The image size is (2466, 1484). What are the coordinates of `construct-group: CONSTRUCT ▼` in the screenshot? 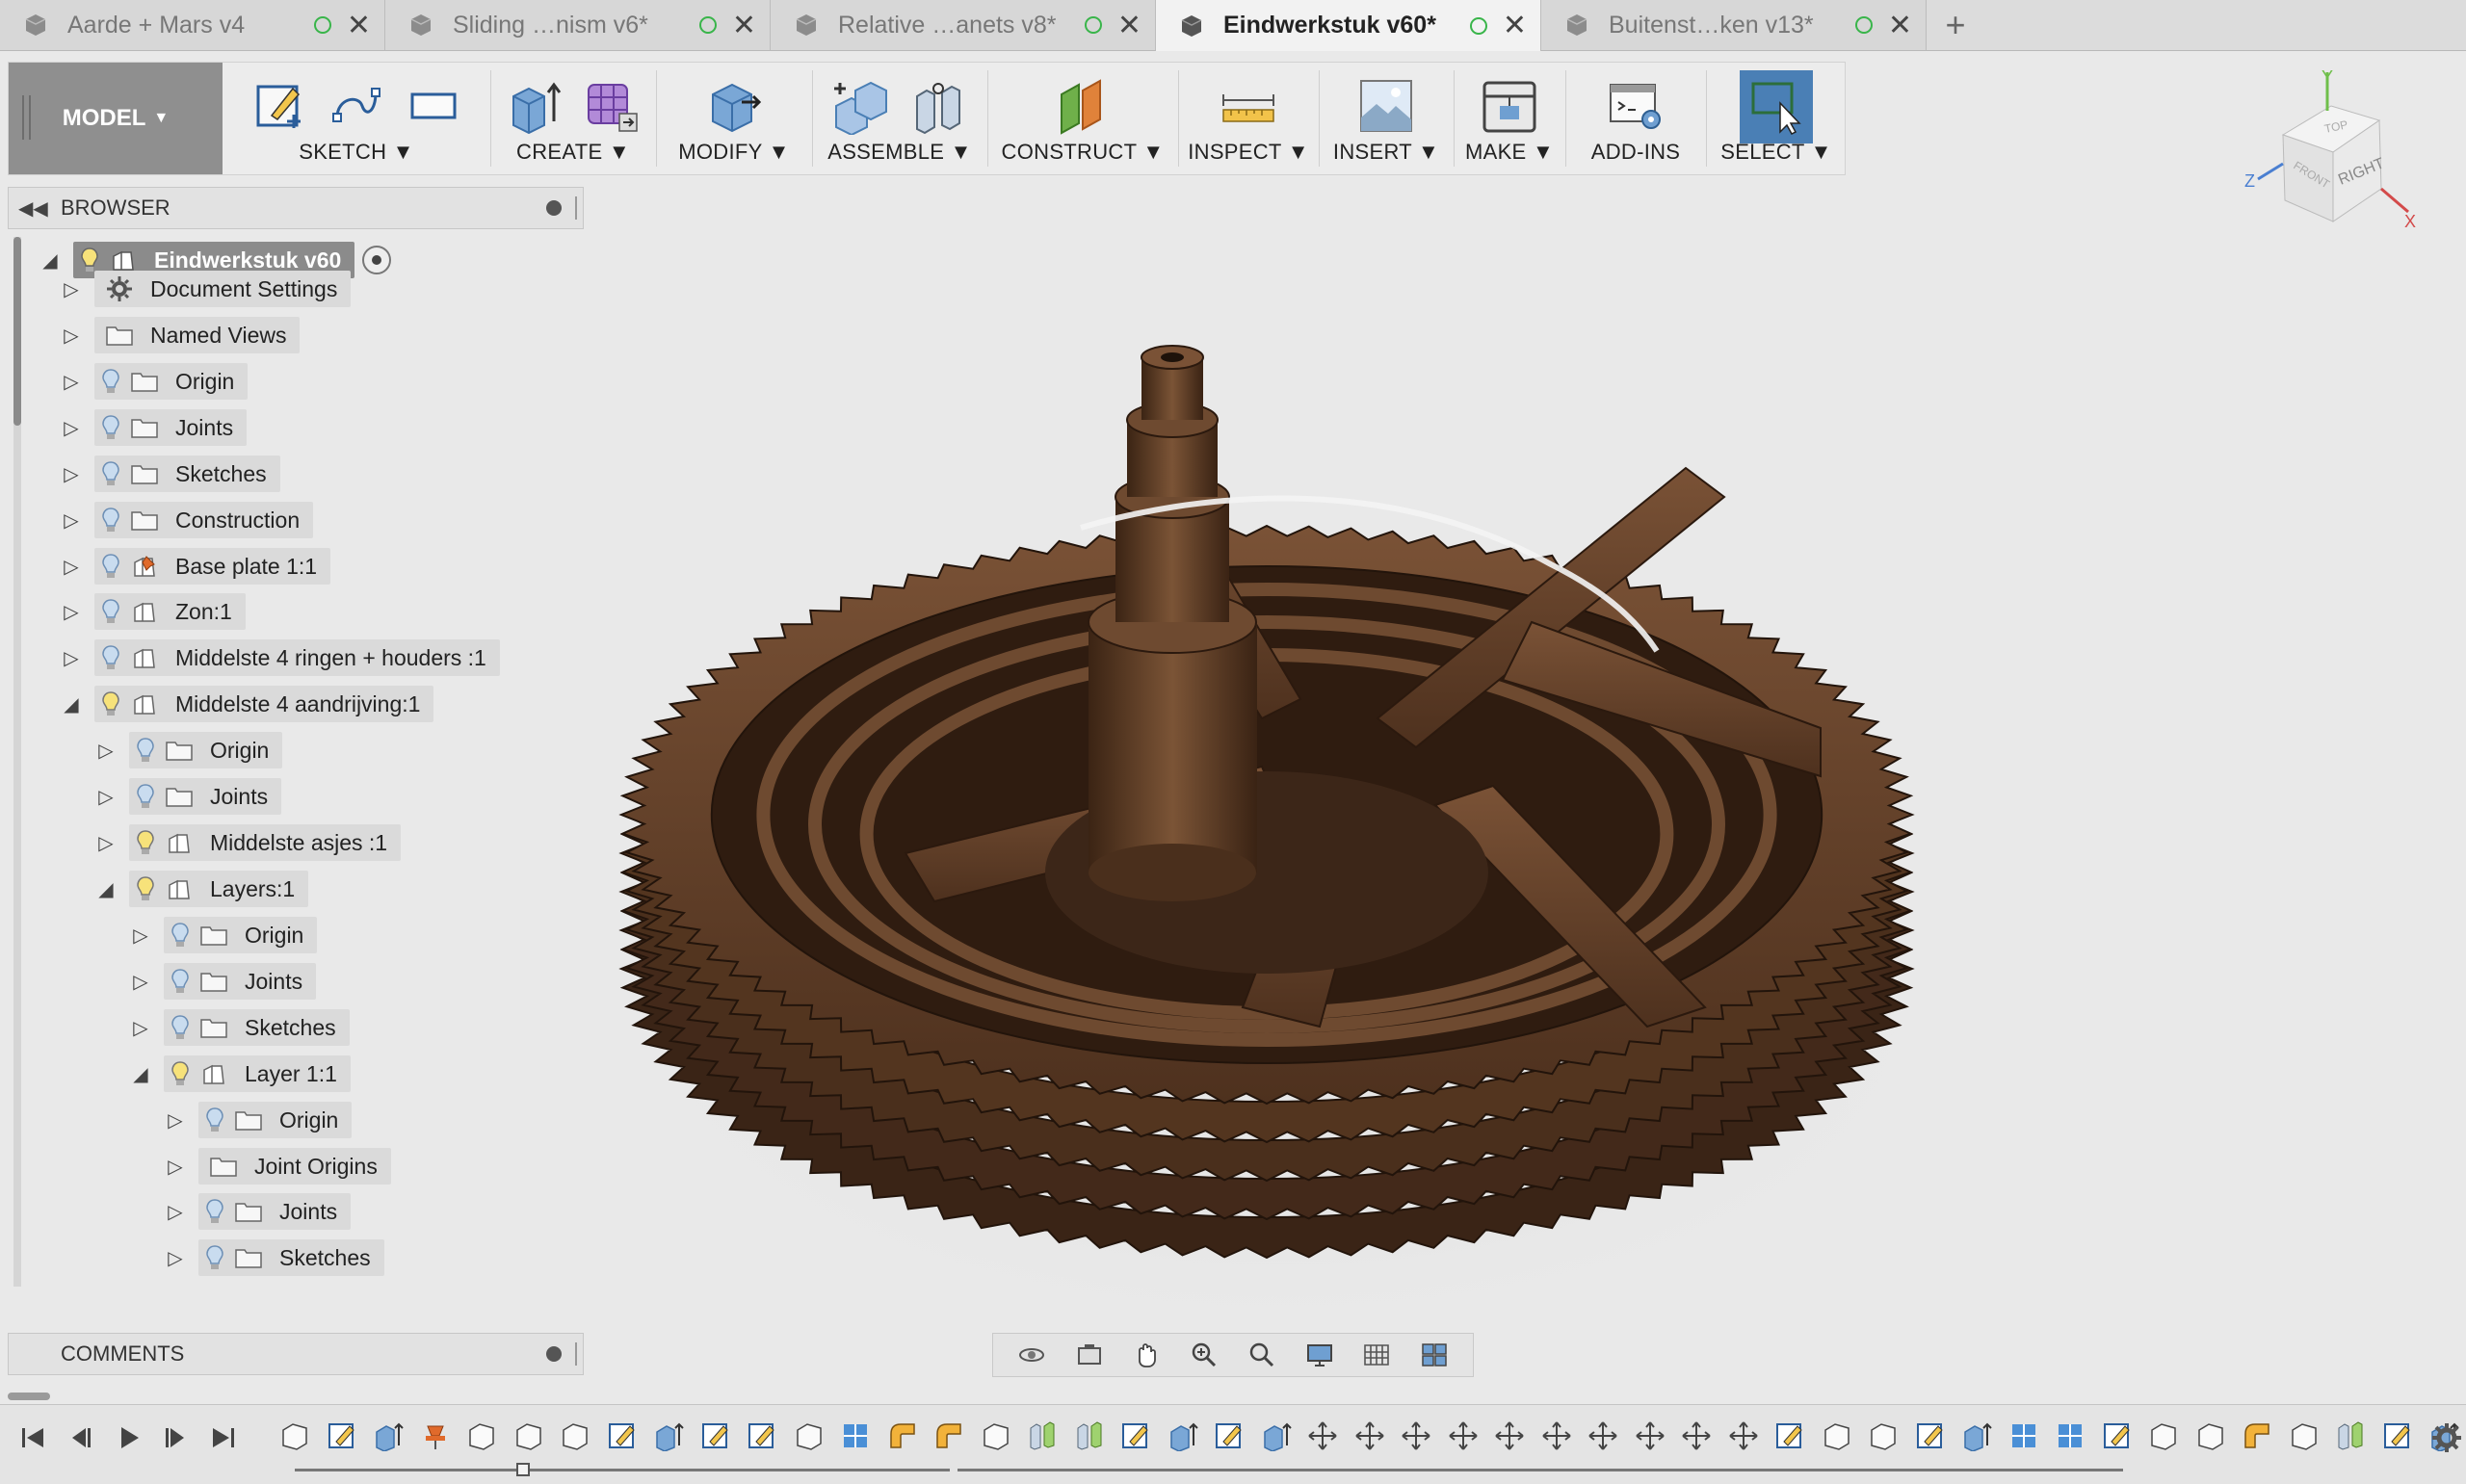 It's located at (1082, 119).